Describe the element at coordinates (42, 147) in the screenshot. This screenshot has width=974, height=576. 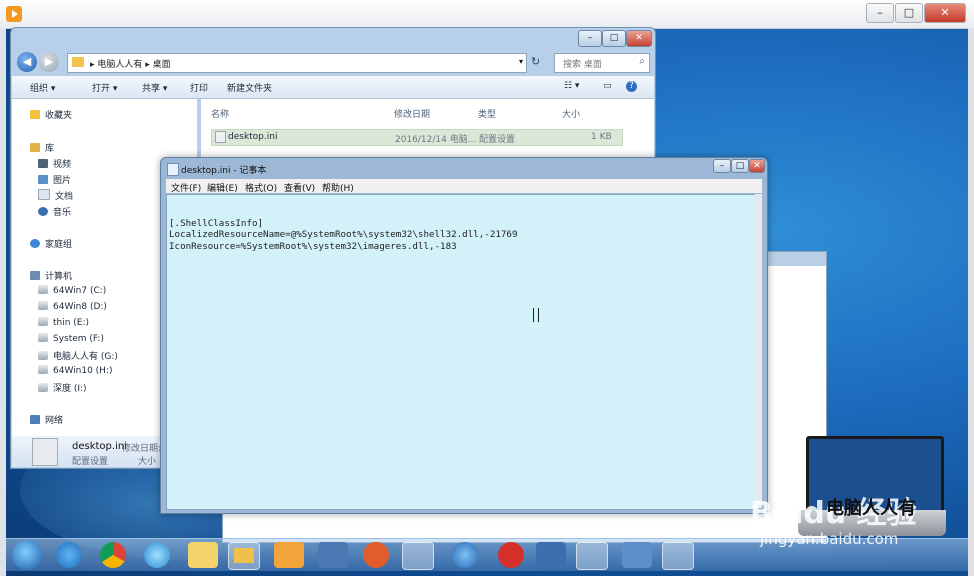
I see `nav-libraries: 库` at that location.